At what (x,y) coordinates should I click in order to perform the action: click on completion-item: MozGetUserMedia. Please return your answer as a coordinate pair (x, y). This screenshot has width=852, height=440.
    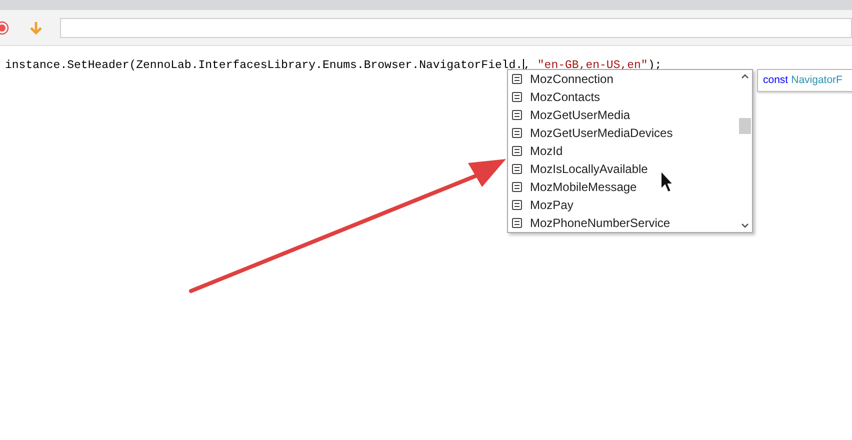
    Looking at the image, I should click on (623, 115).